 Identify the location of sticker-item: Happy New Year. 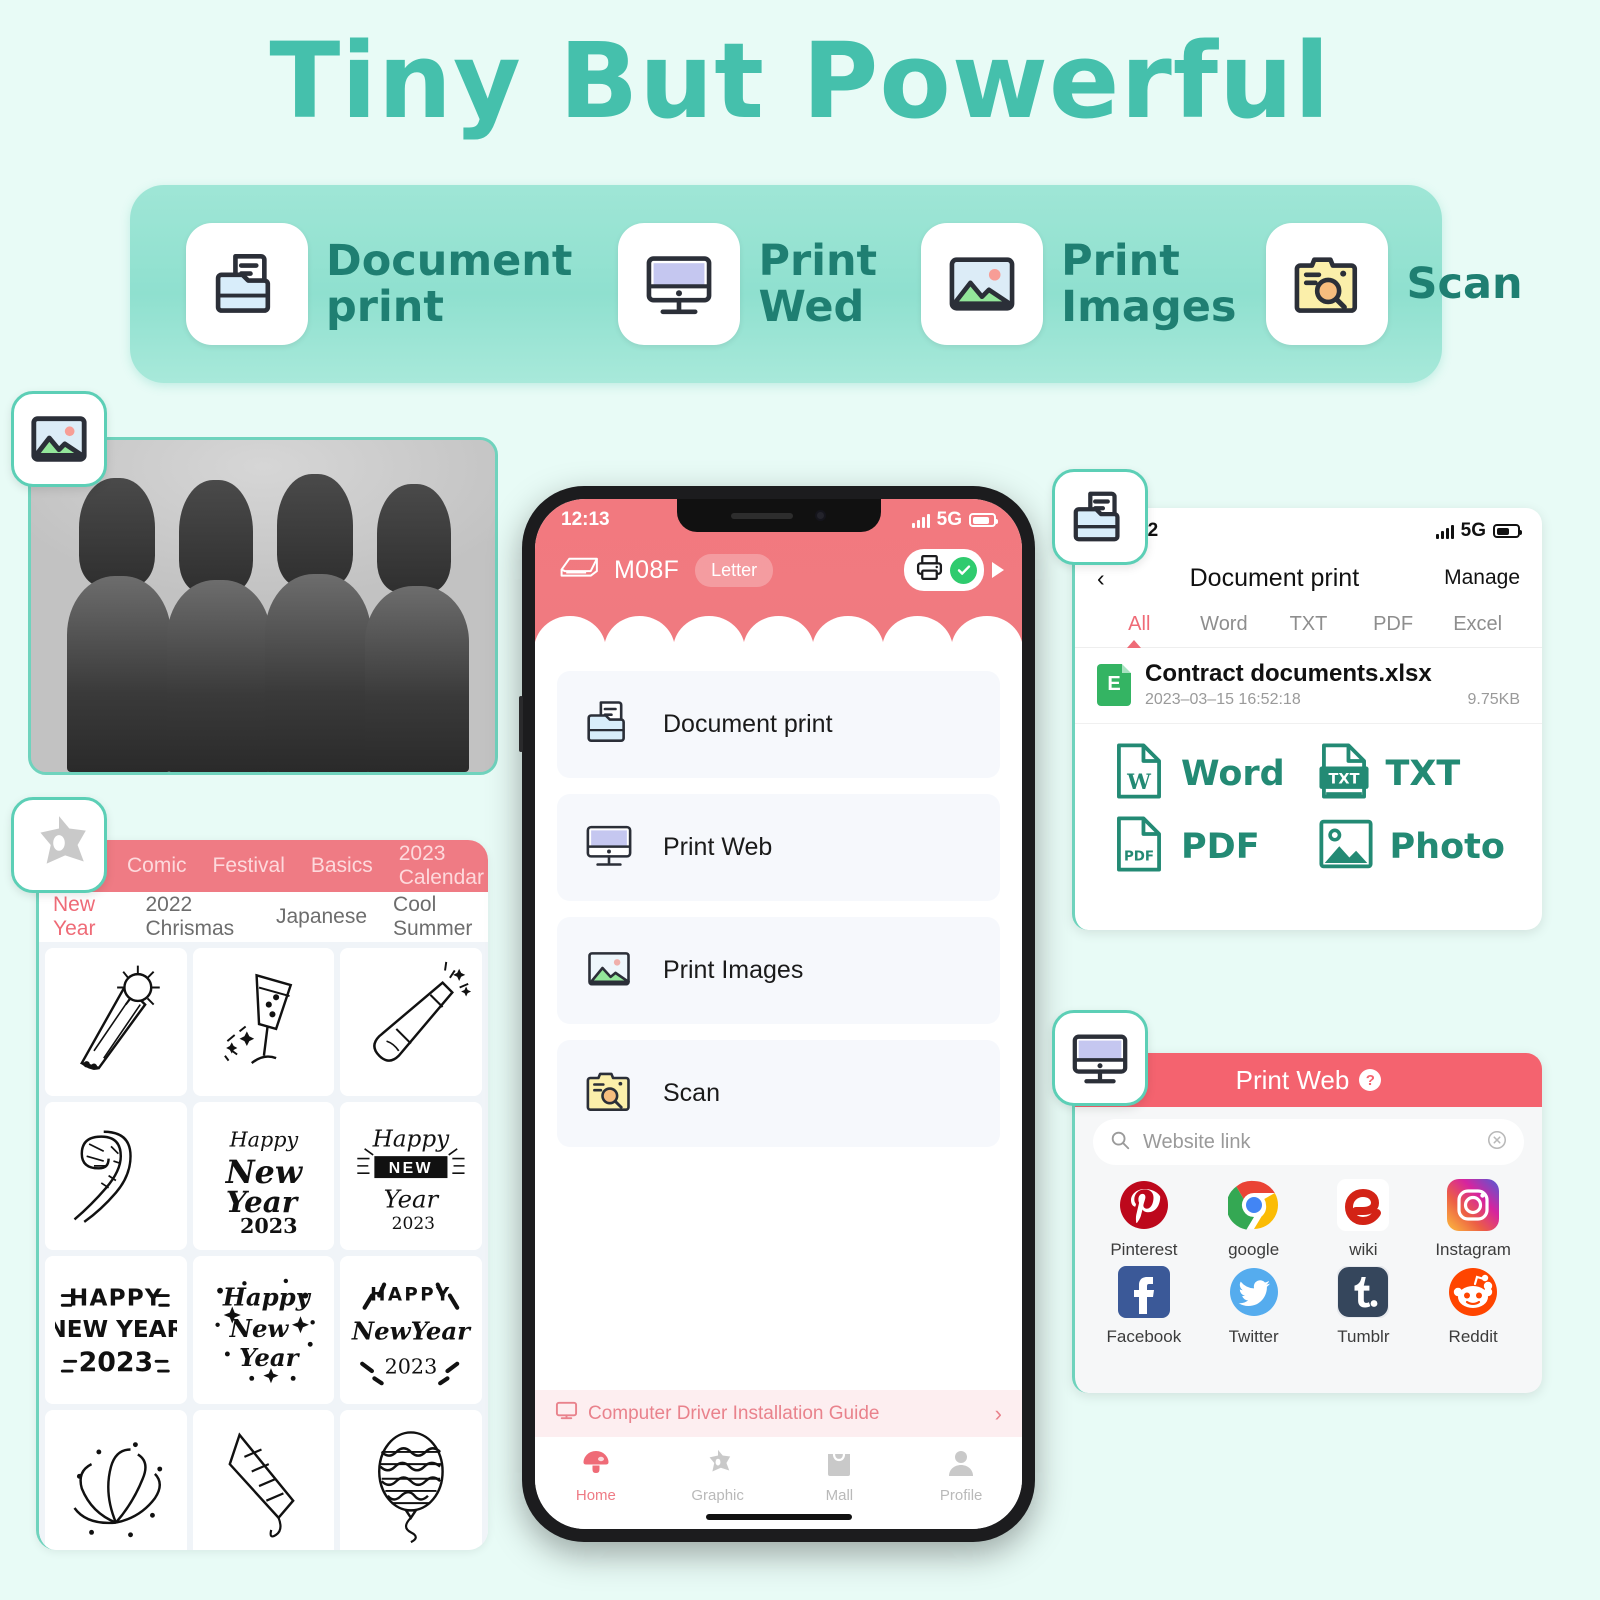
(263, 1330).